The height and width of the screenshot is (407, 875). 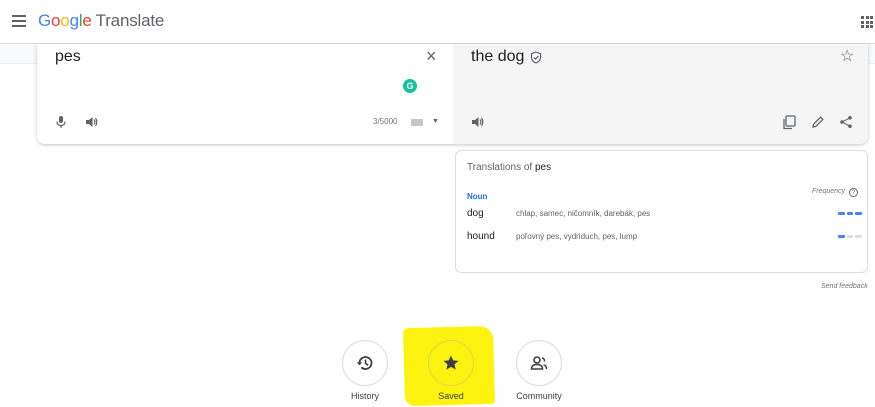 I want to click on share-icon, so click(x=846, y=122).